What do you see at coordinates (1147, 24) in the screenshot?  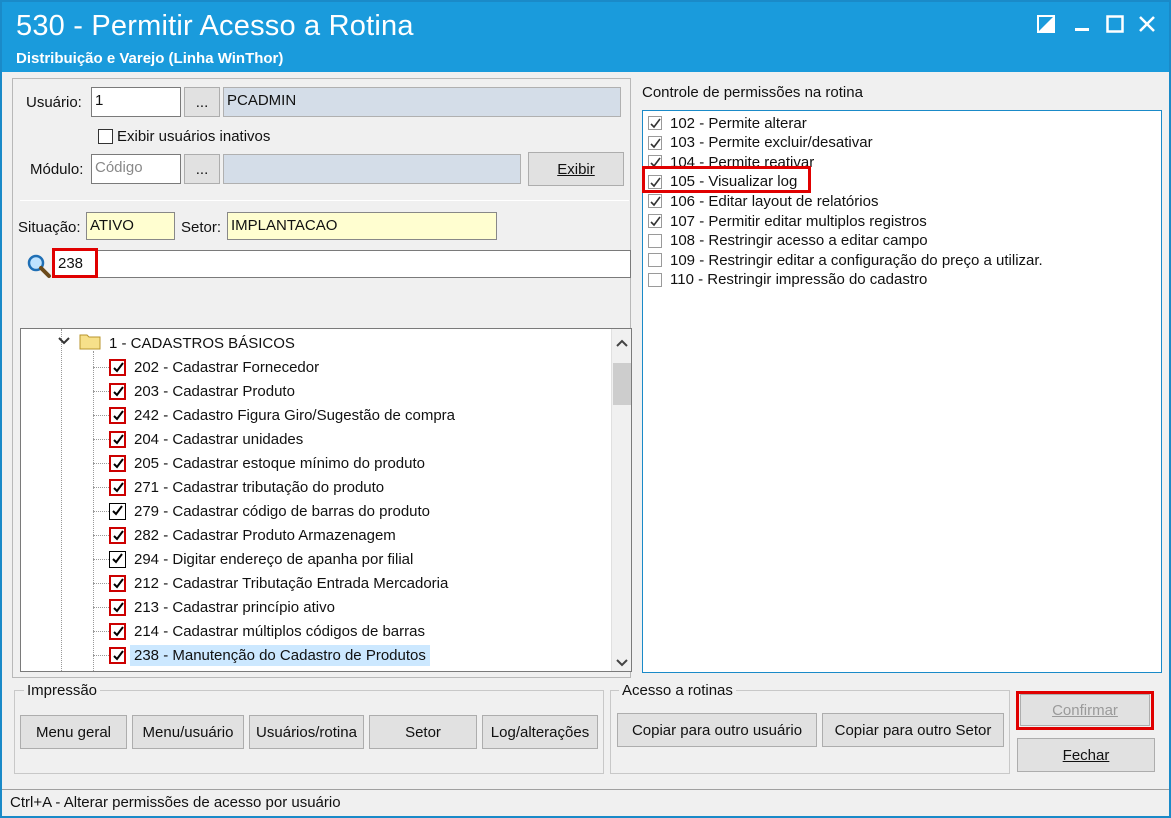 I see `close-icon` at bounding box center [1147, 24].